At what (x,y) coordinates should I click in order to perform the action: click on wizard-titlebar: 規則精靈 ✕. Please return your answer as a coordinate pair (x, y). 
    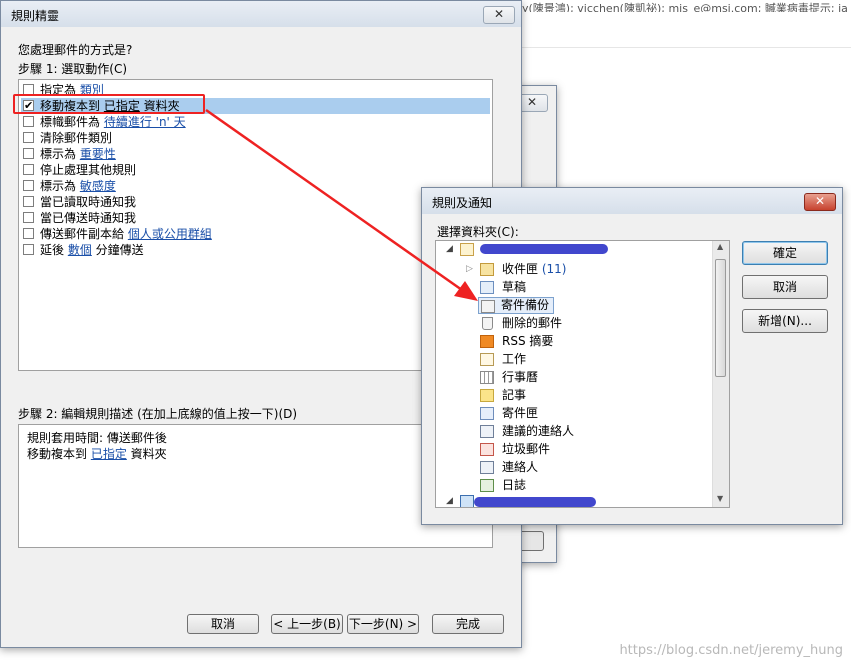
    Looking at the image, I should click on (261, 14).